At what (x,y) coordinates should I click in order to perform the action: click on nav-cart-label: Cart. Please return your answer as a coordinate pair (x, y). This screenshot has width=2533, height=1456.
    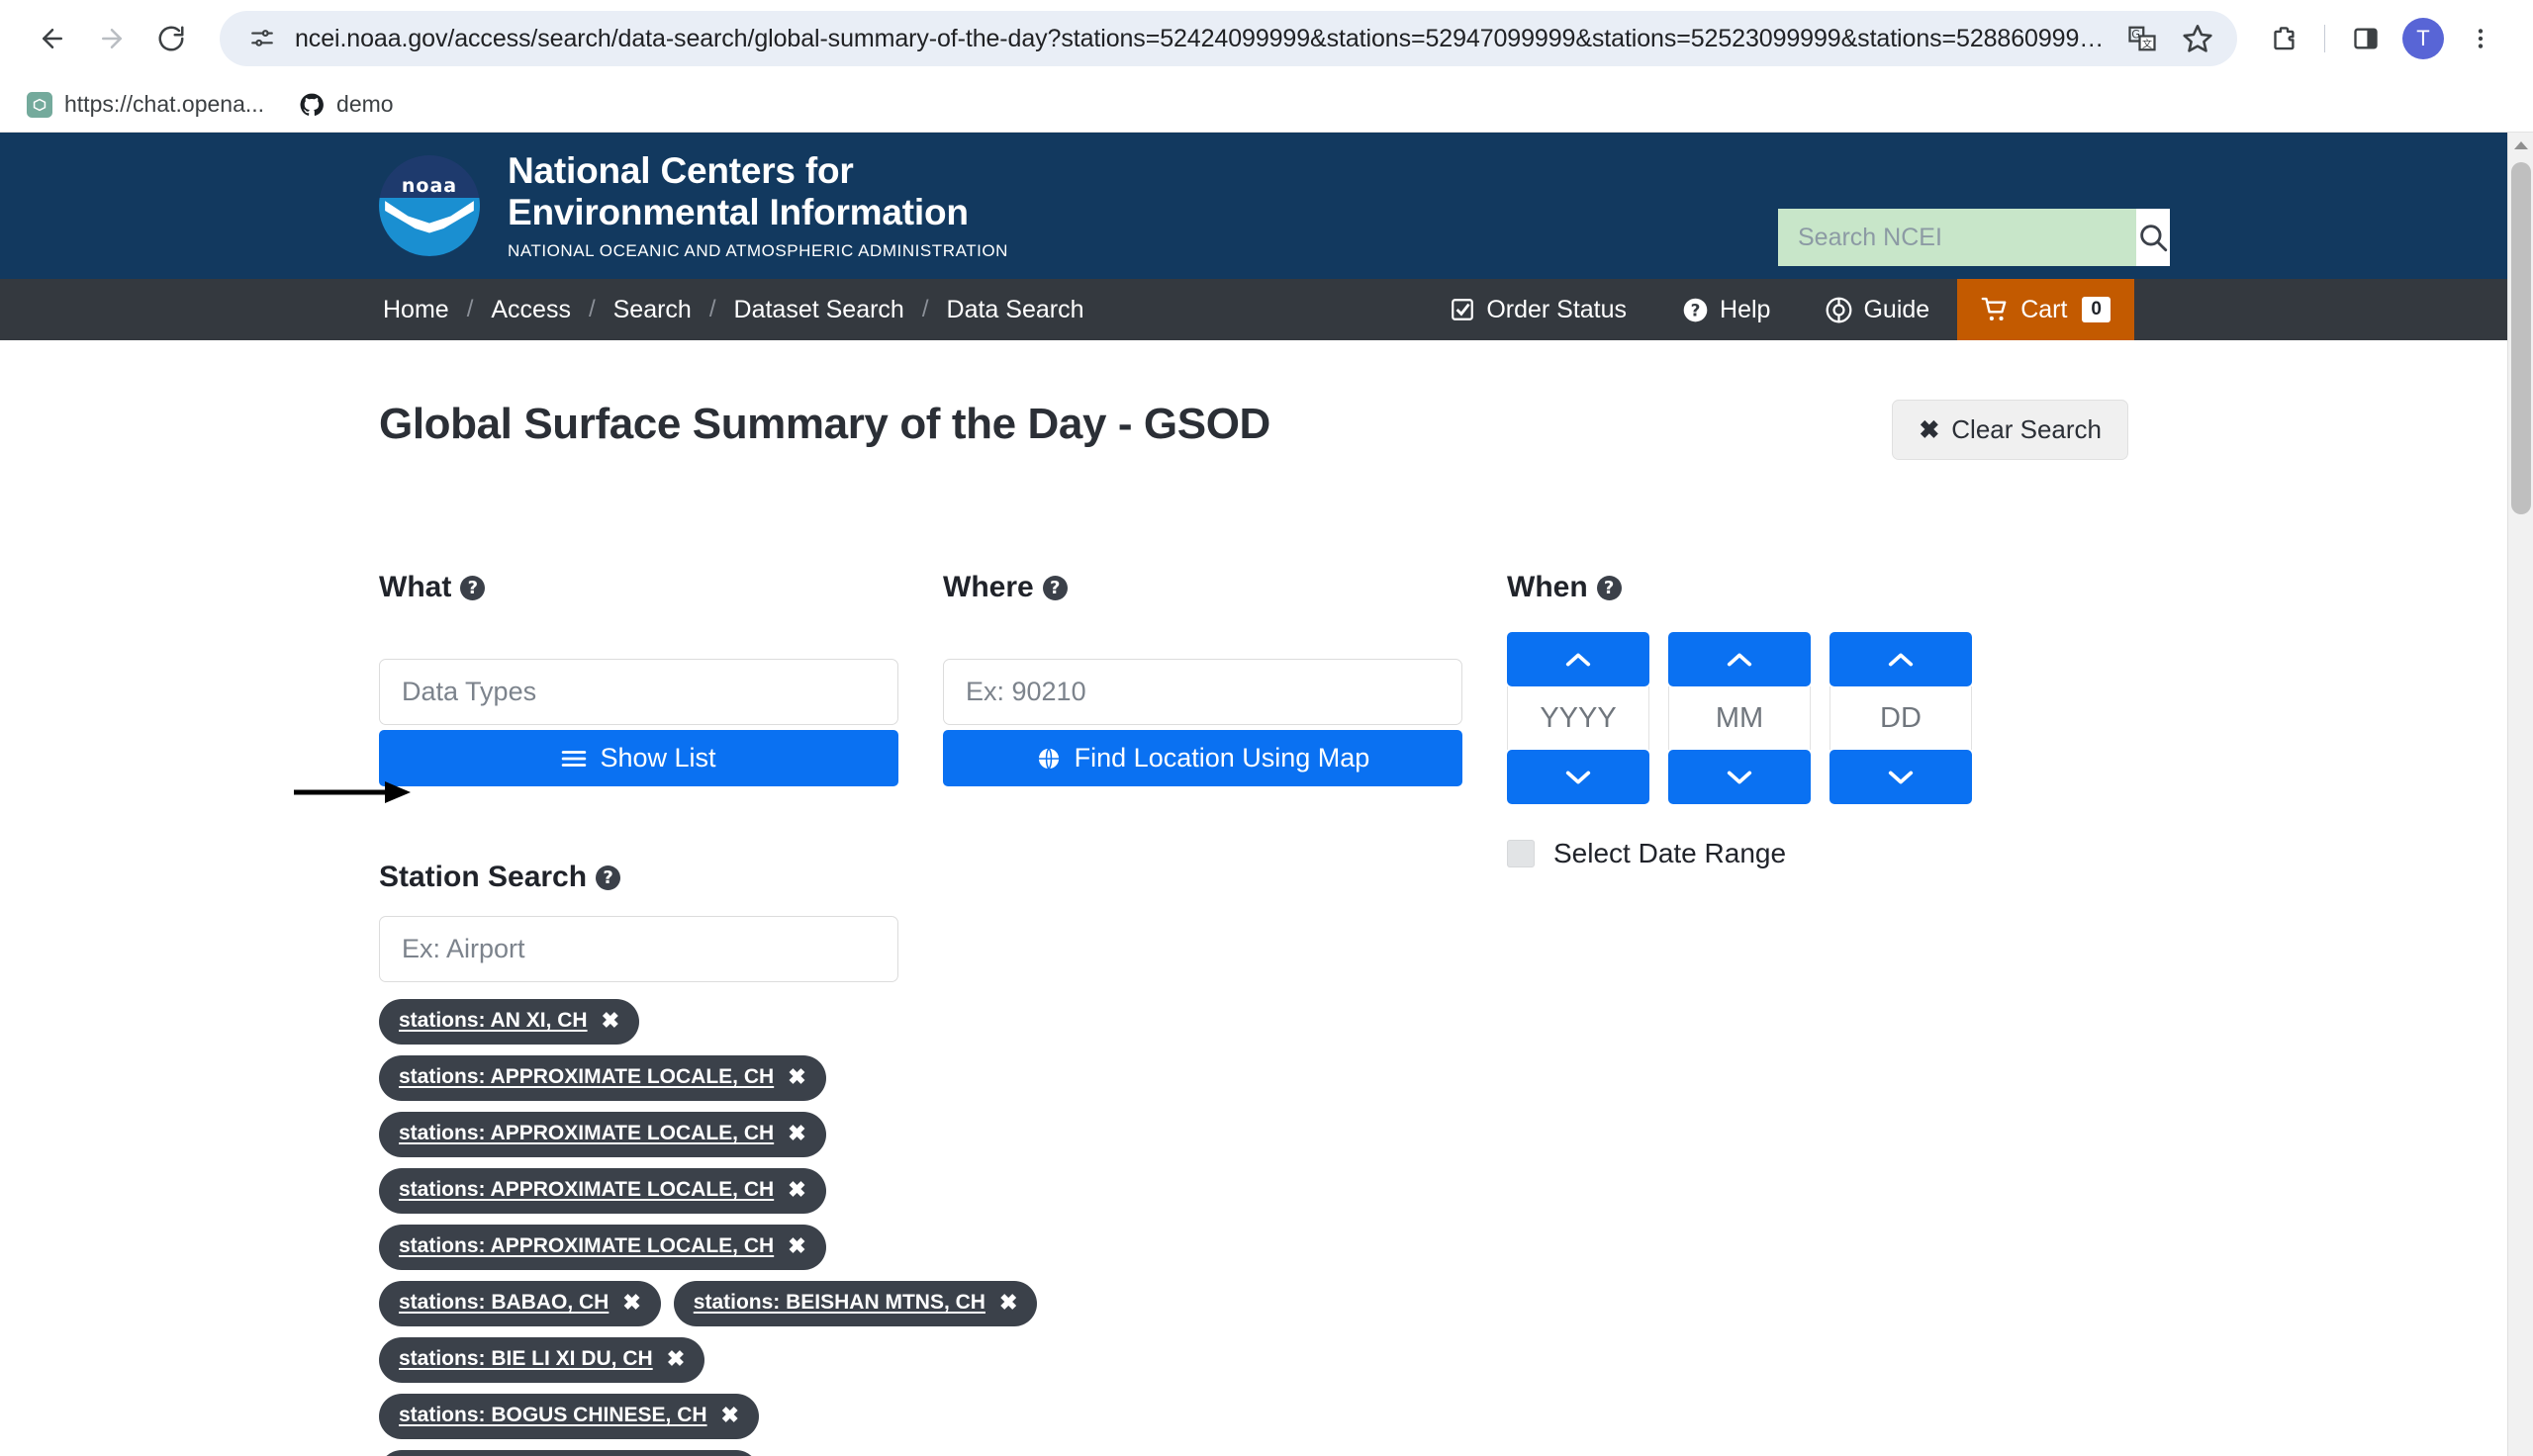
    Looking at the image, I should click on (2044, 309).